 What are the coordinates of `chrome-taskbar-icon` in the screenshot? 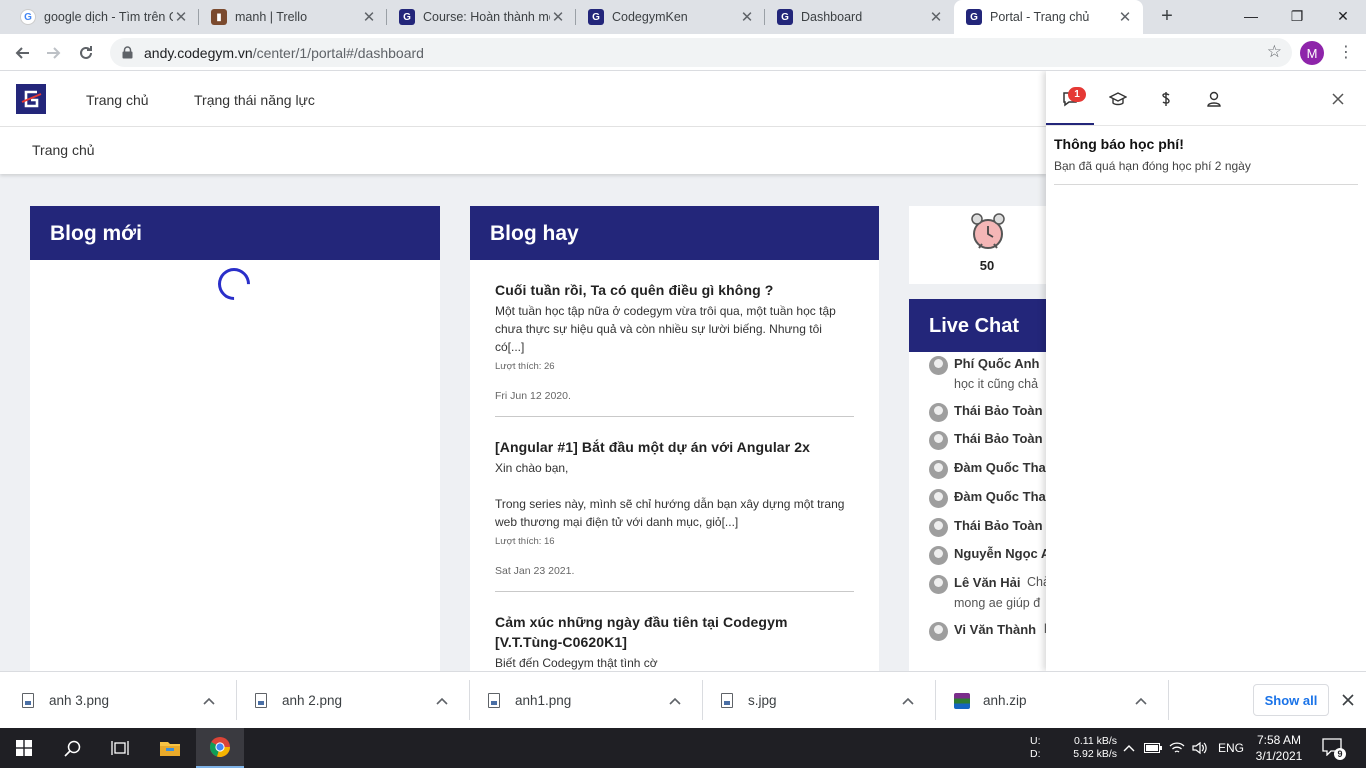 It's located at (220, 748).